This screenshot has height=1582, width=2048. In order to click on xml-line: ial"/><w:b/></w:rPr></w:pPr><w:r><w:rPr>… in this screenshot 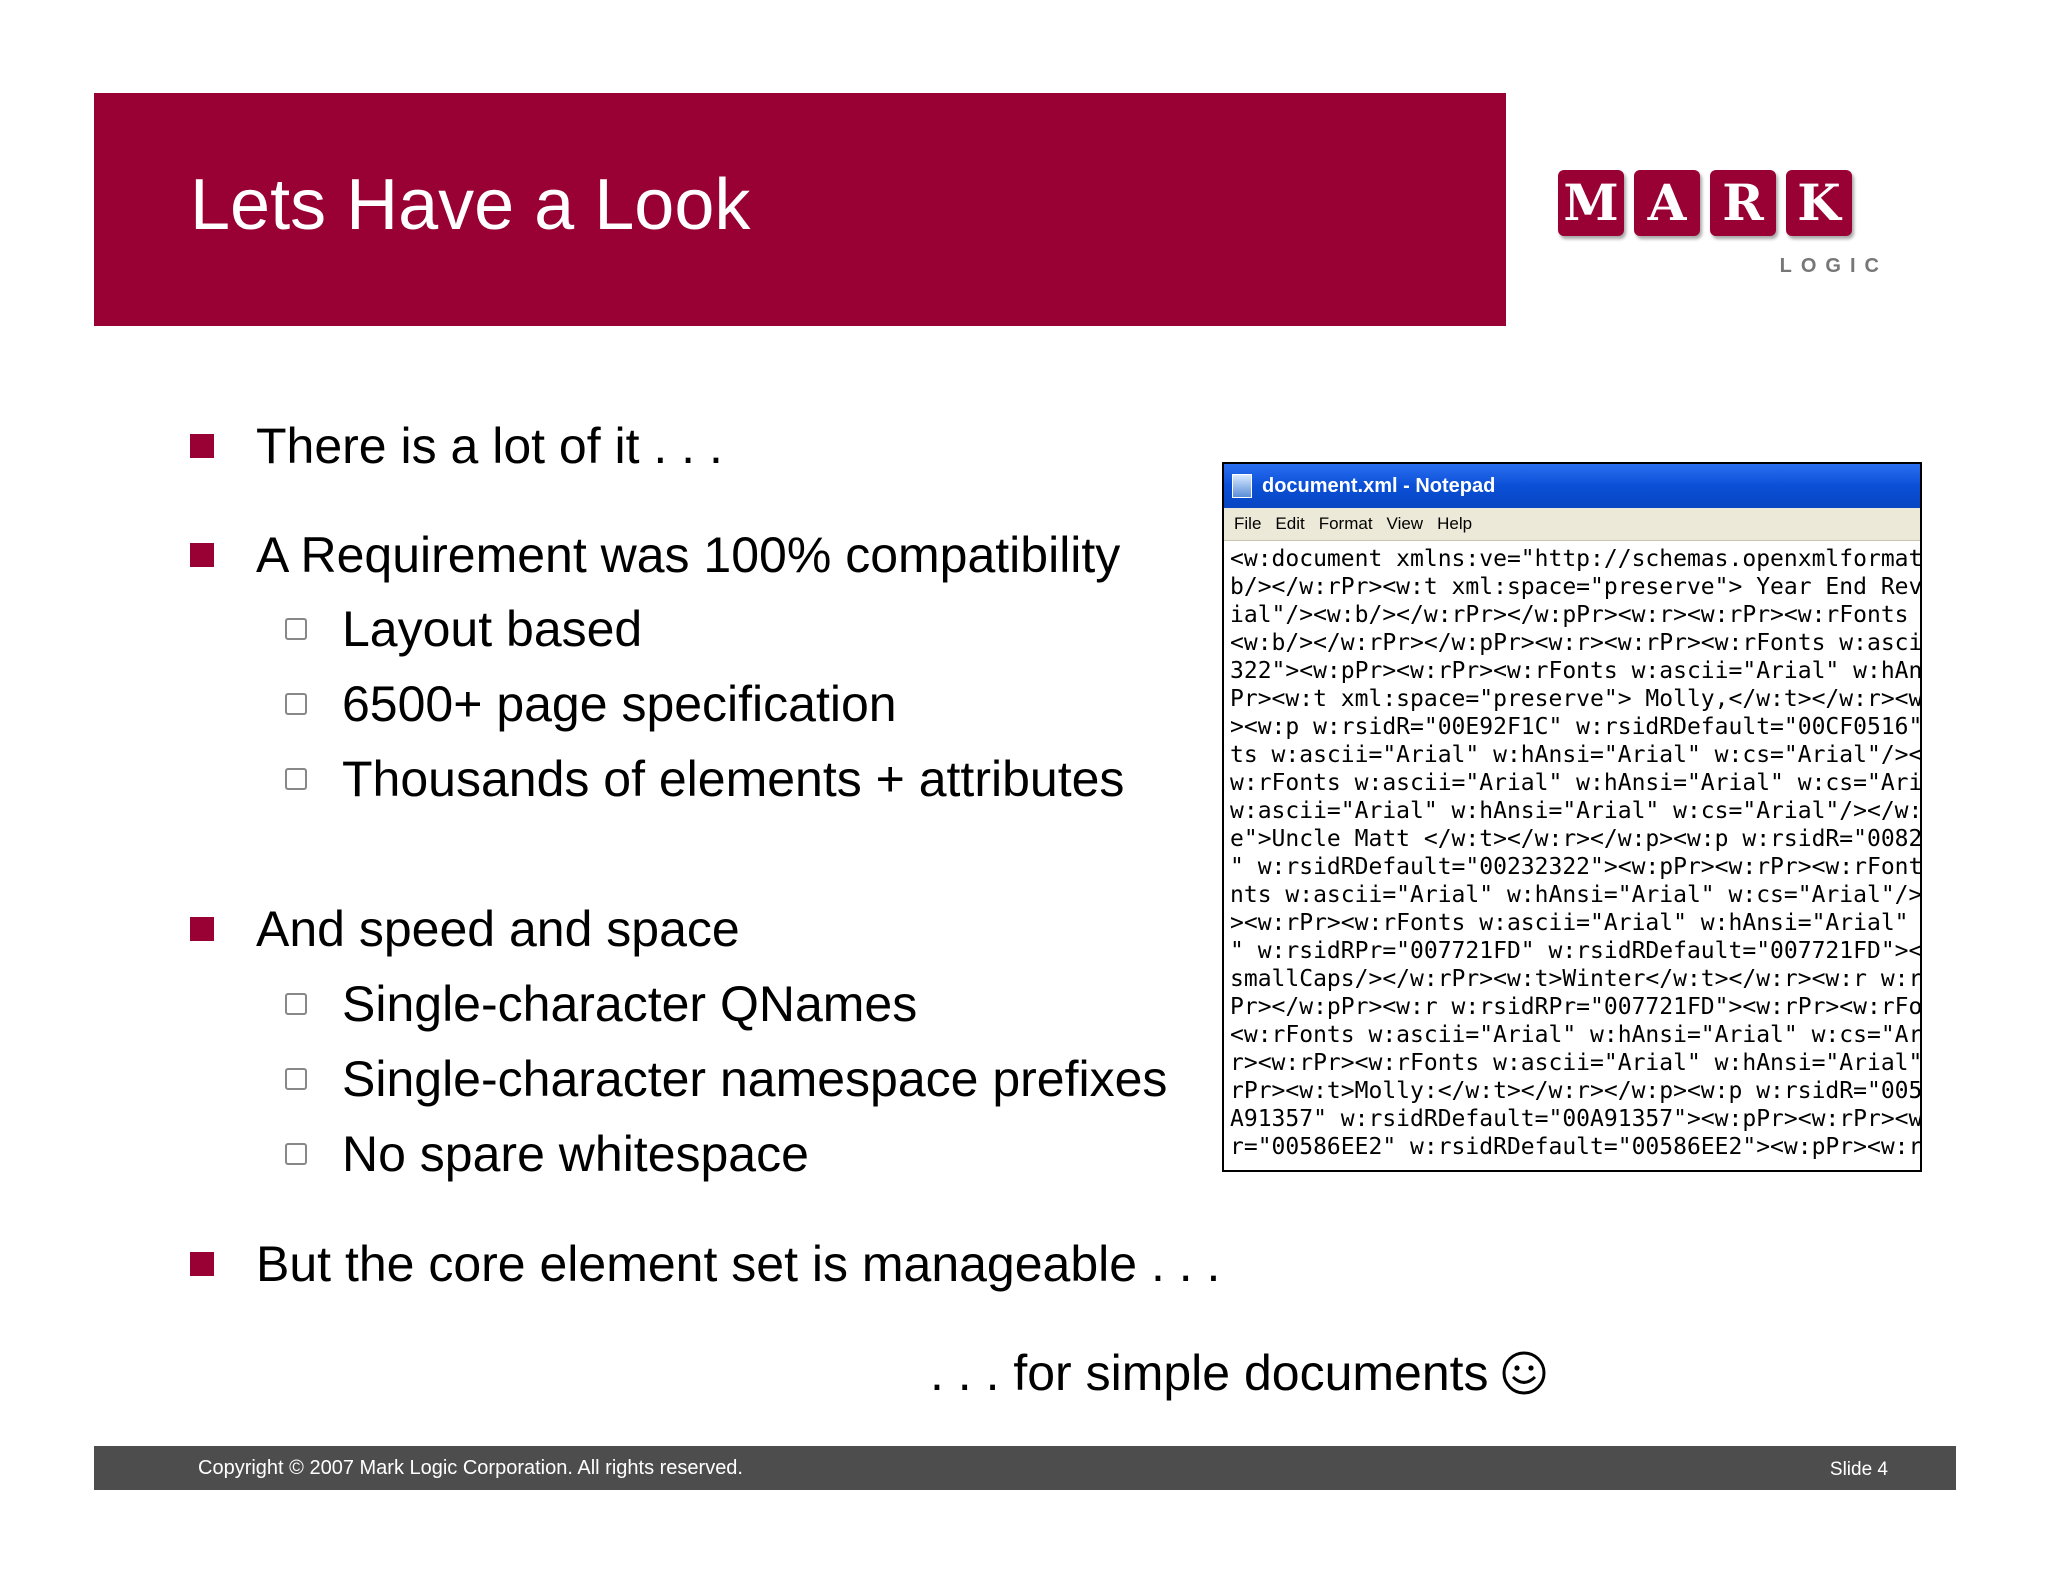, I will do `click(1576, 615)`.